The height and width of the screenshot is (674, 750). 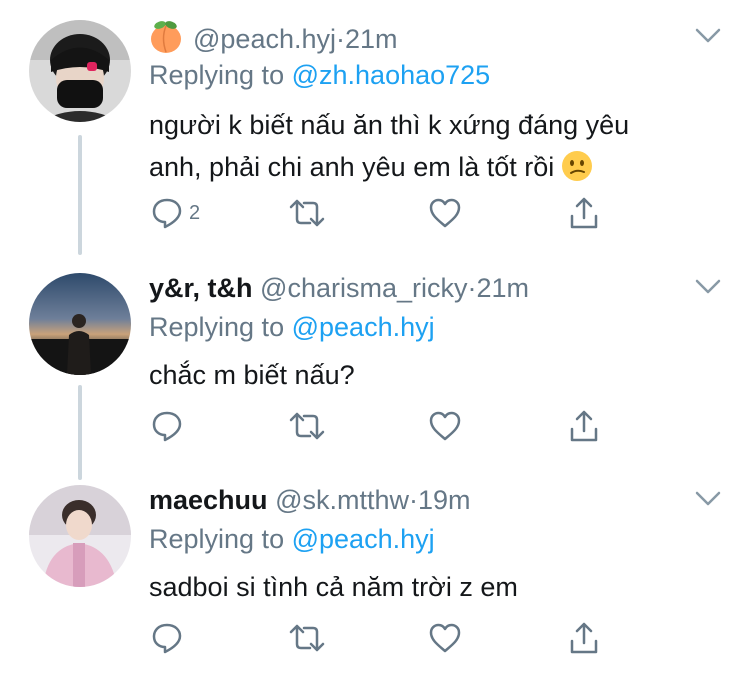 I want to click on user-handle: @charisma_ricky, so click(x=363, y=288).